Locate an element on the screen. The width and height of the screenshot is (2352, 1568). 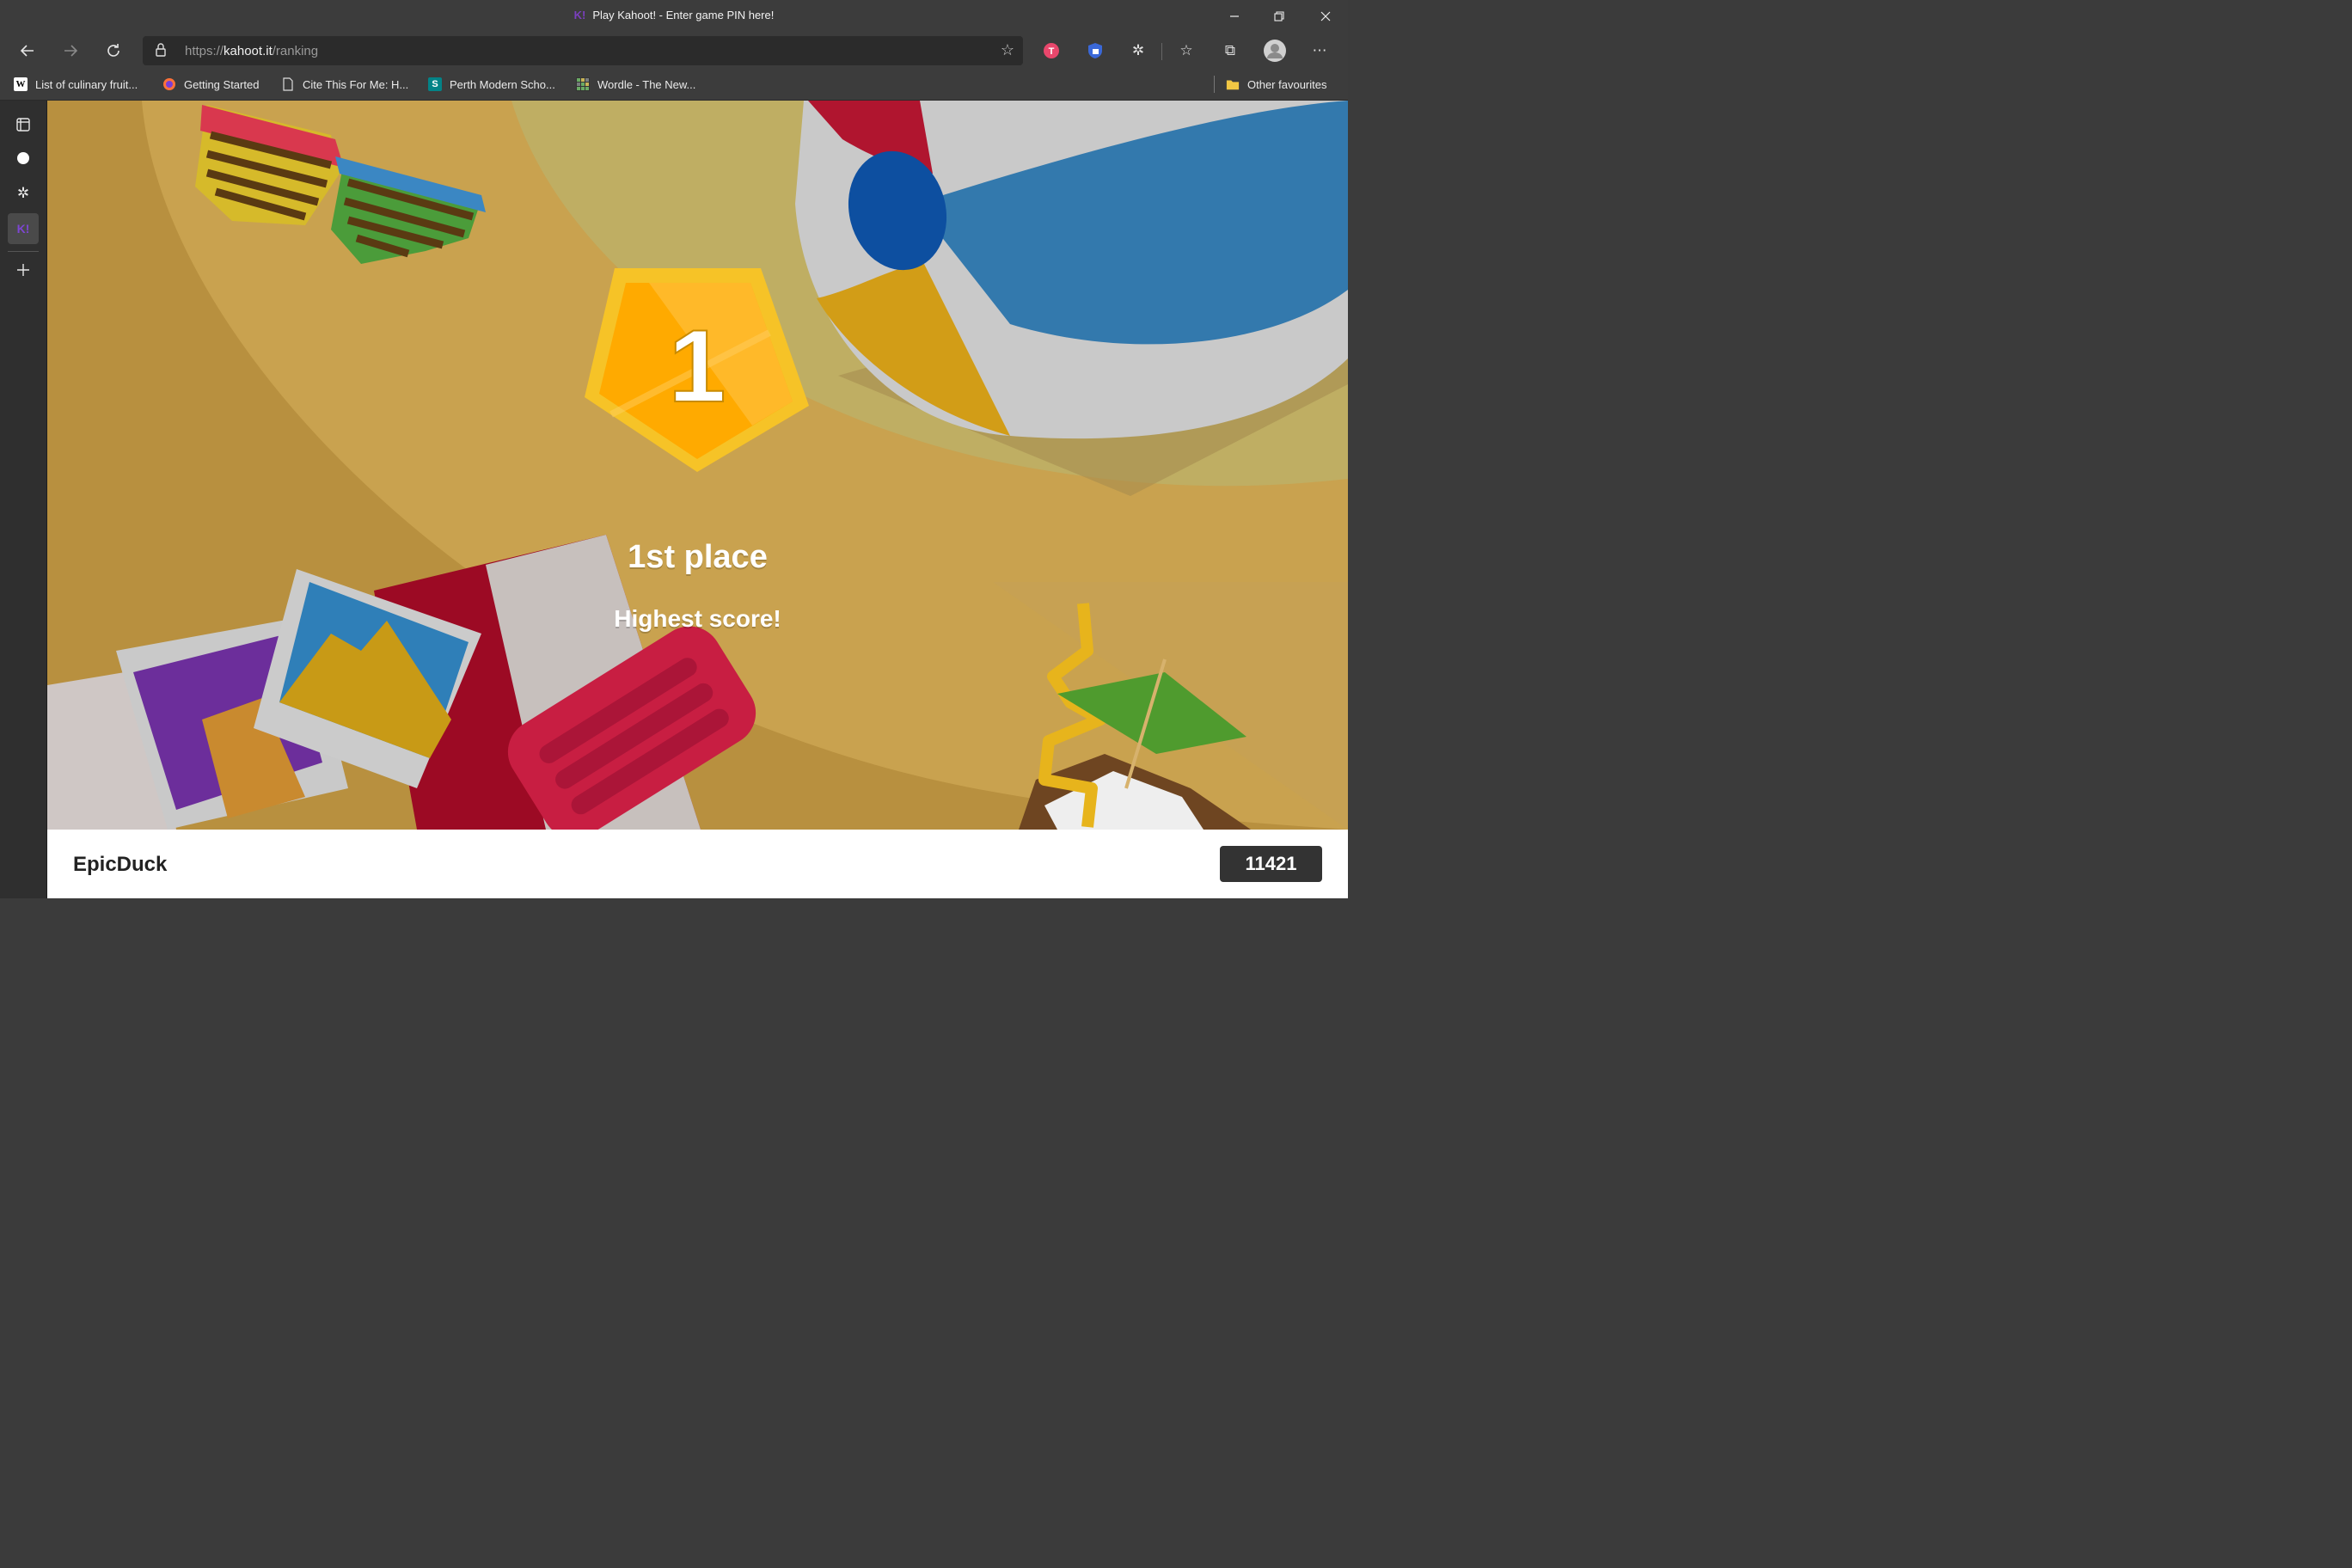
plus-icon is located at coordinates (23, 270).